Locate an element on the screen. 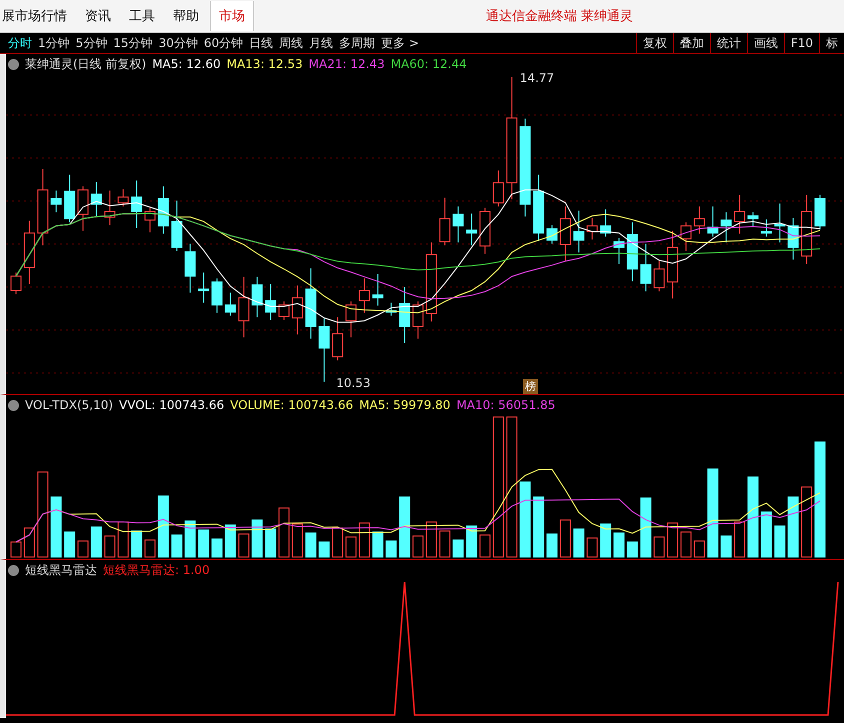 This screenshot has width=844, height=723. toolbar-button: 叠加 is located at coordinates (691, 43).